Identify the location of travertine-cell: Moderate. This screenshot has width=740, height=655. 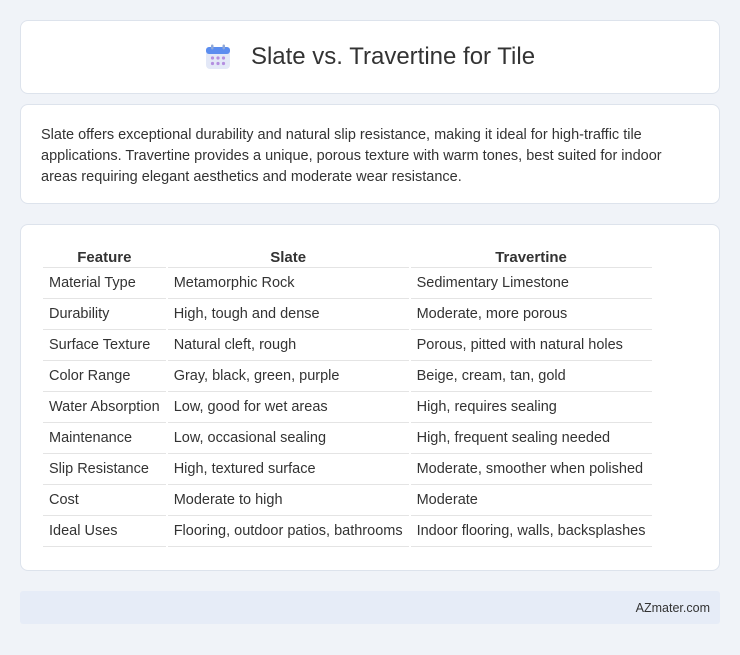
(531, 500).